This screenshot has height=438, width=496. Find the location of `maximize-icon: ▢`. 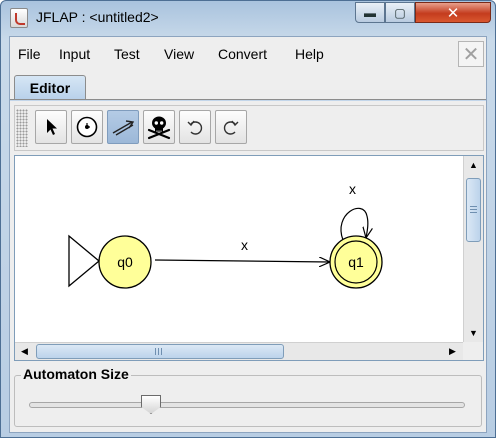

maximize-icon: ▢ is located at coordinates (400, 12).